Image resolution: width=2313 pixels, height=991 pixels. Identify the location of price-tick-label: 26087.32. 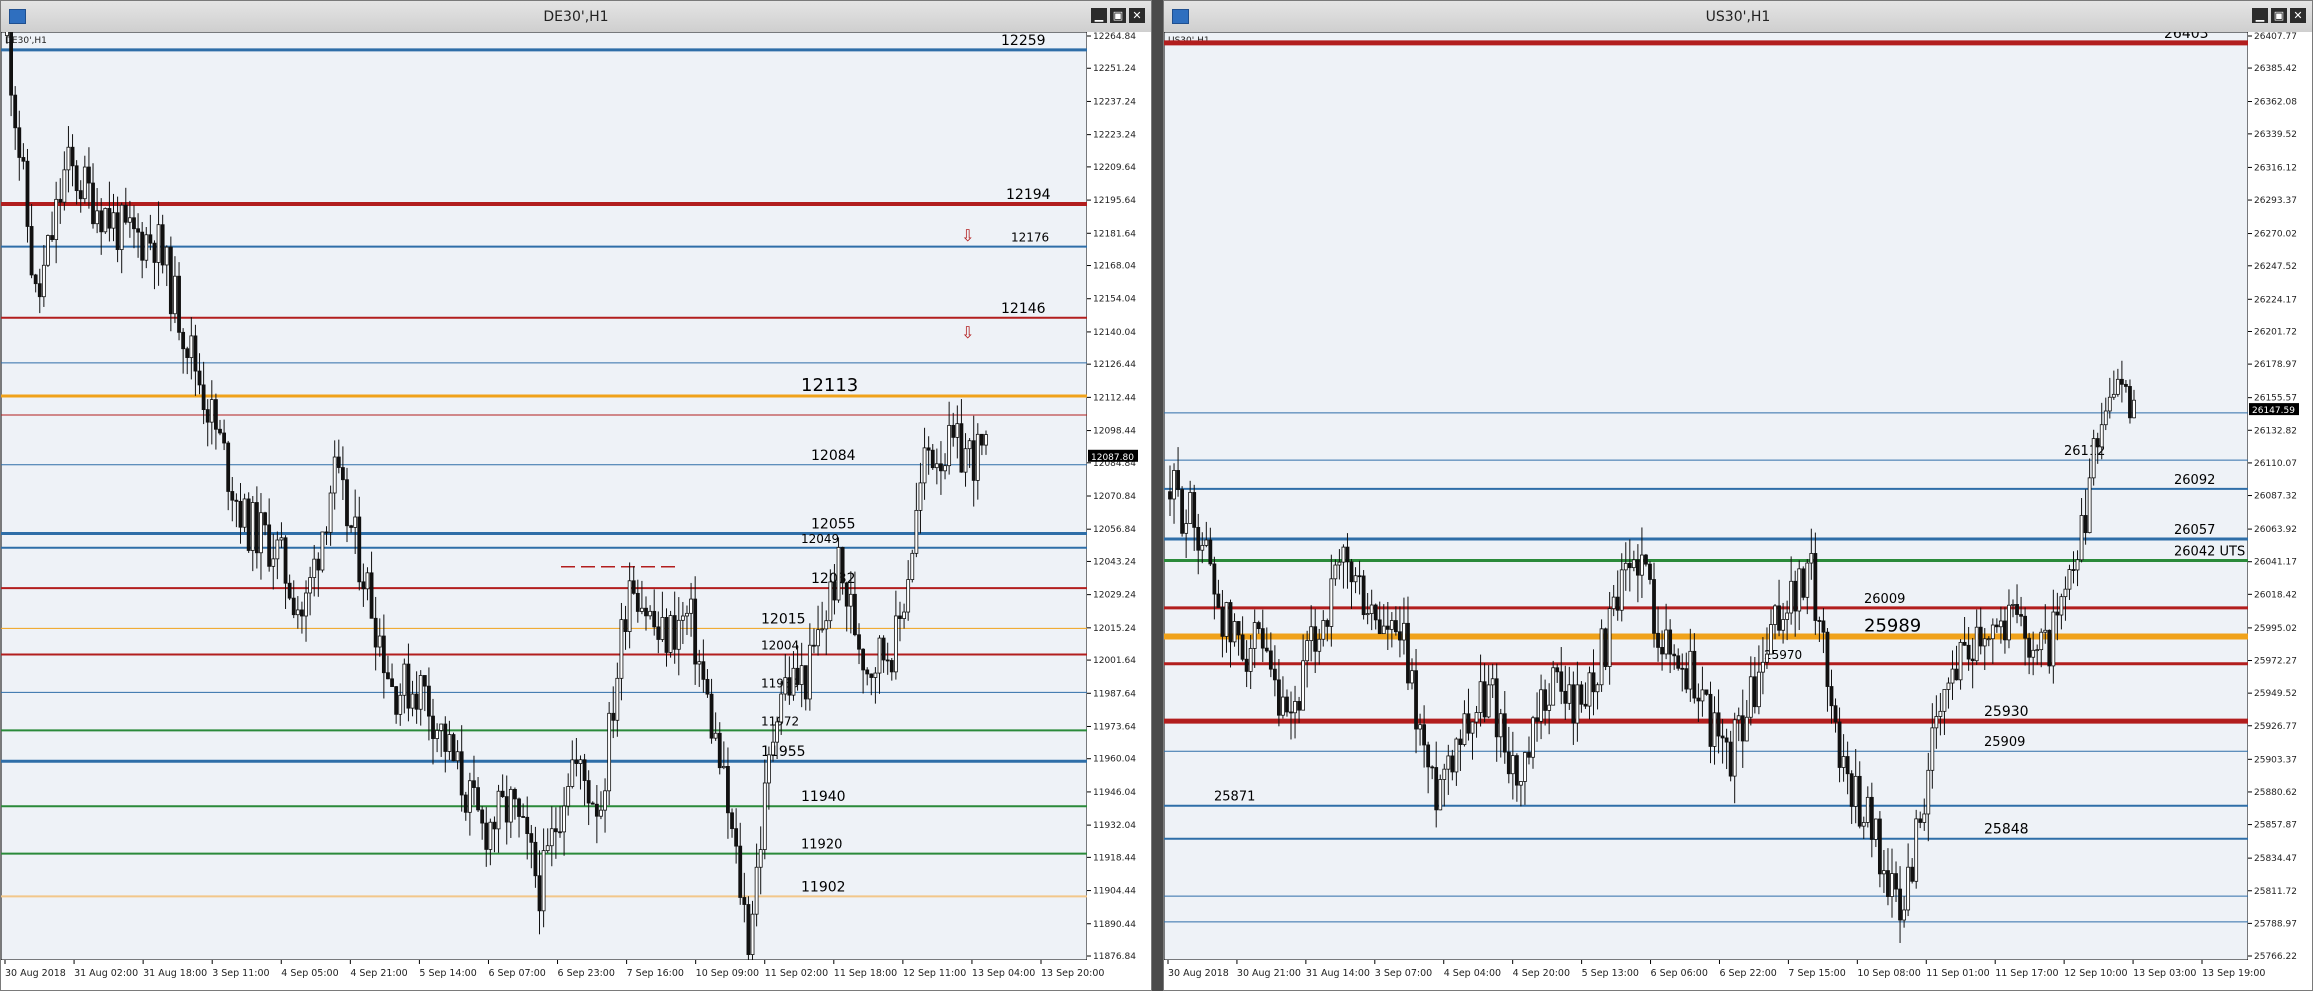
(2275, 497).